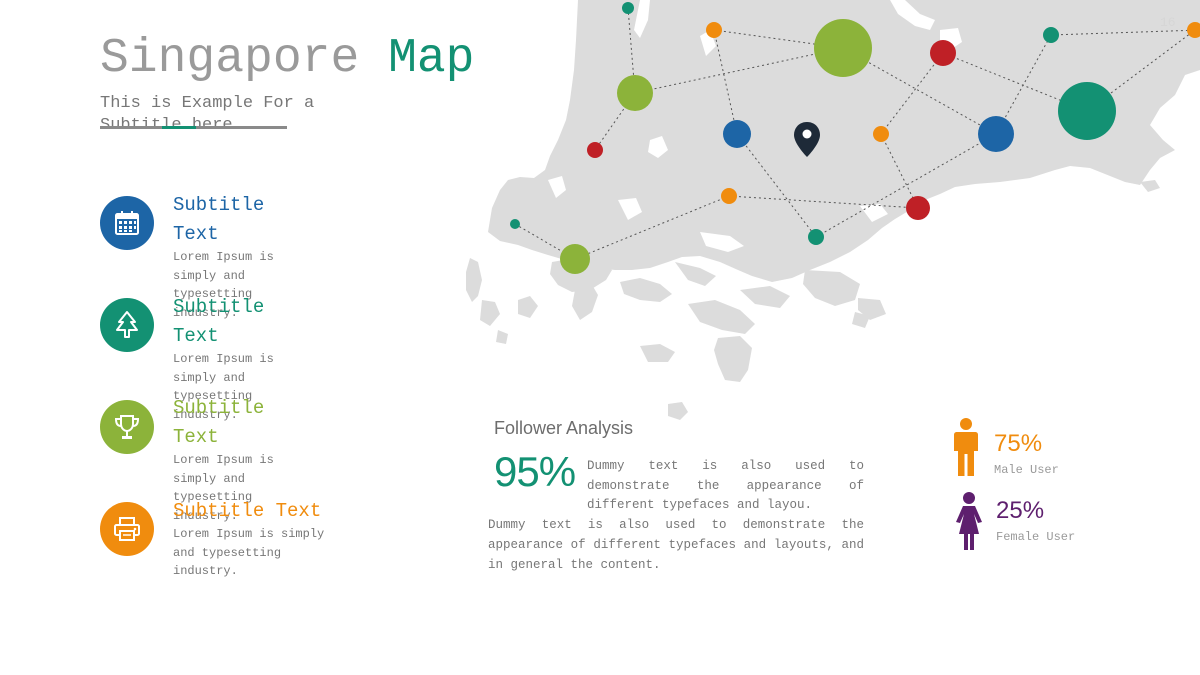 This screenshot has width=1200, height=675. I want to click on feature-3-circle, so click(127, 427).